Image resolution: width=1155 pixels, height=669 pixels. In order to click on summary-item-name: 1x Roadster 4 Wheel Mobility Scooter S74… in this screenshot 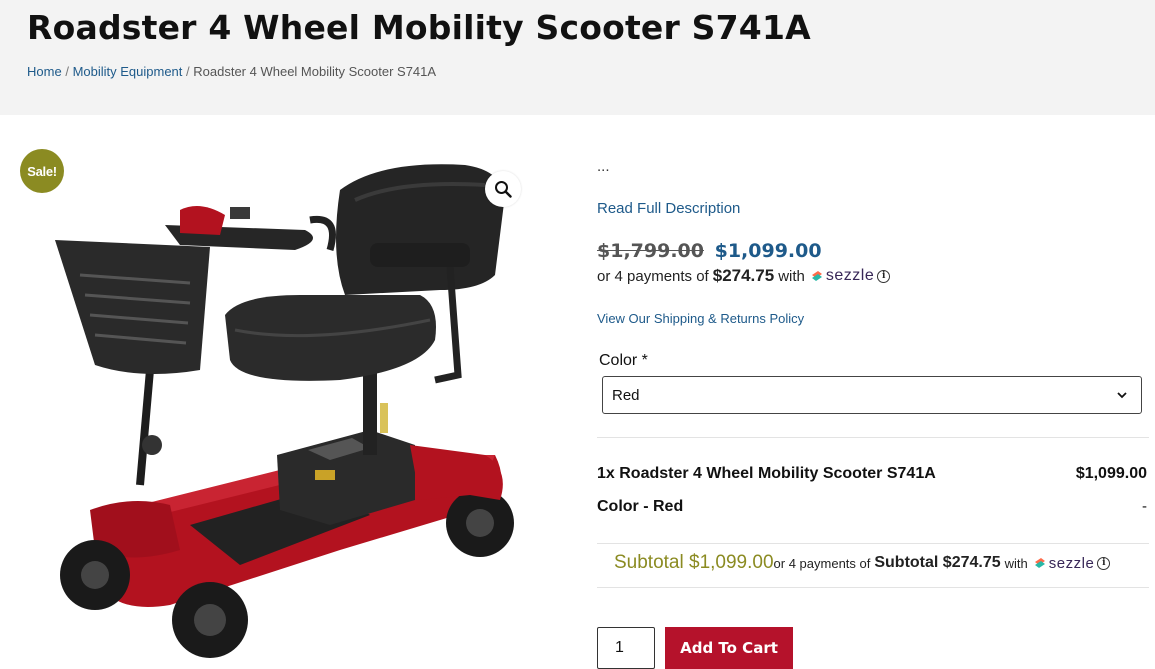, I will do `click(766, 473)`.